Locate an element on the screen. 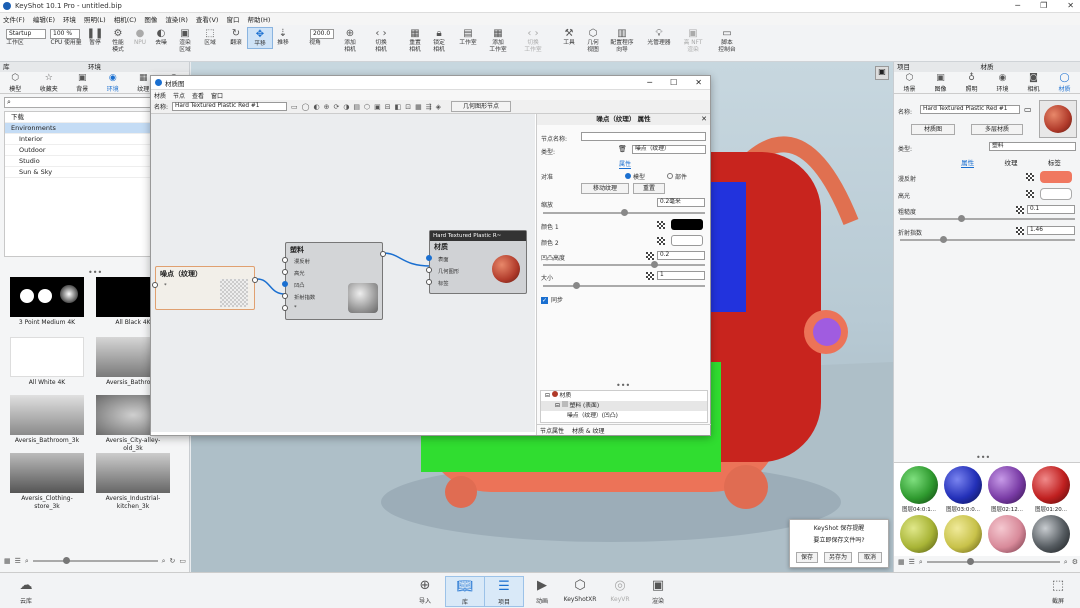  menu-environment: 环境 is located at coordinates (69, 19).